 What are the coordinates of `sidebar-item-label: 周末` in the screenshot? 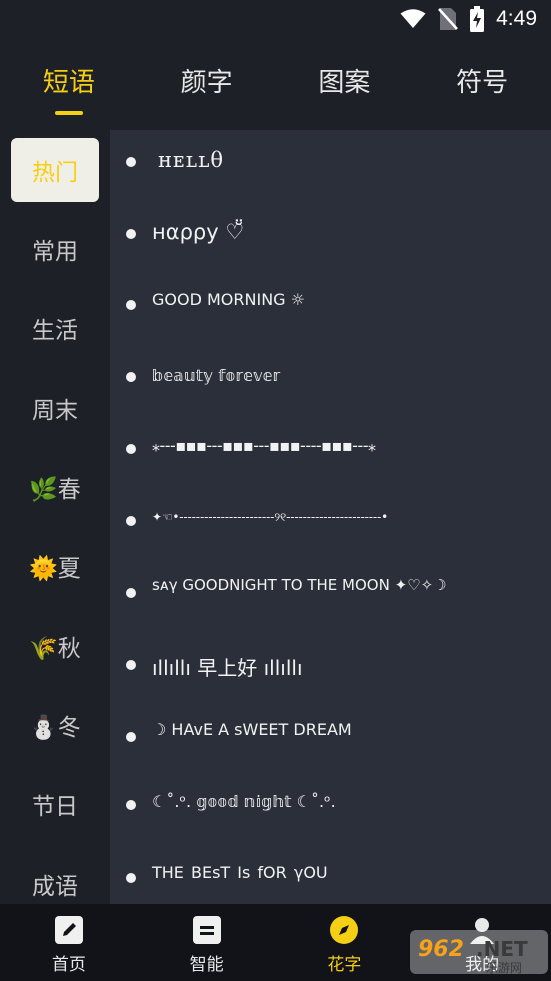 It's located at (55, 411).